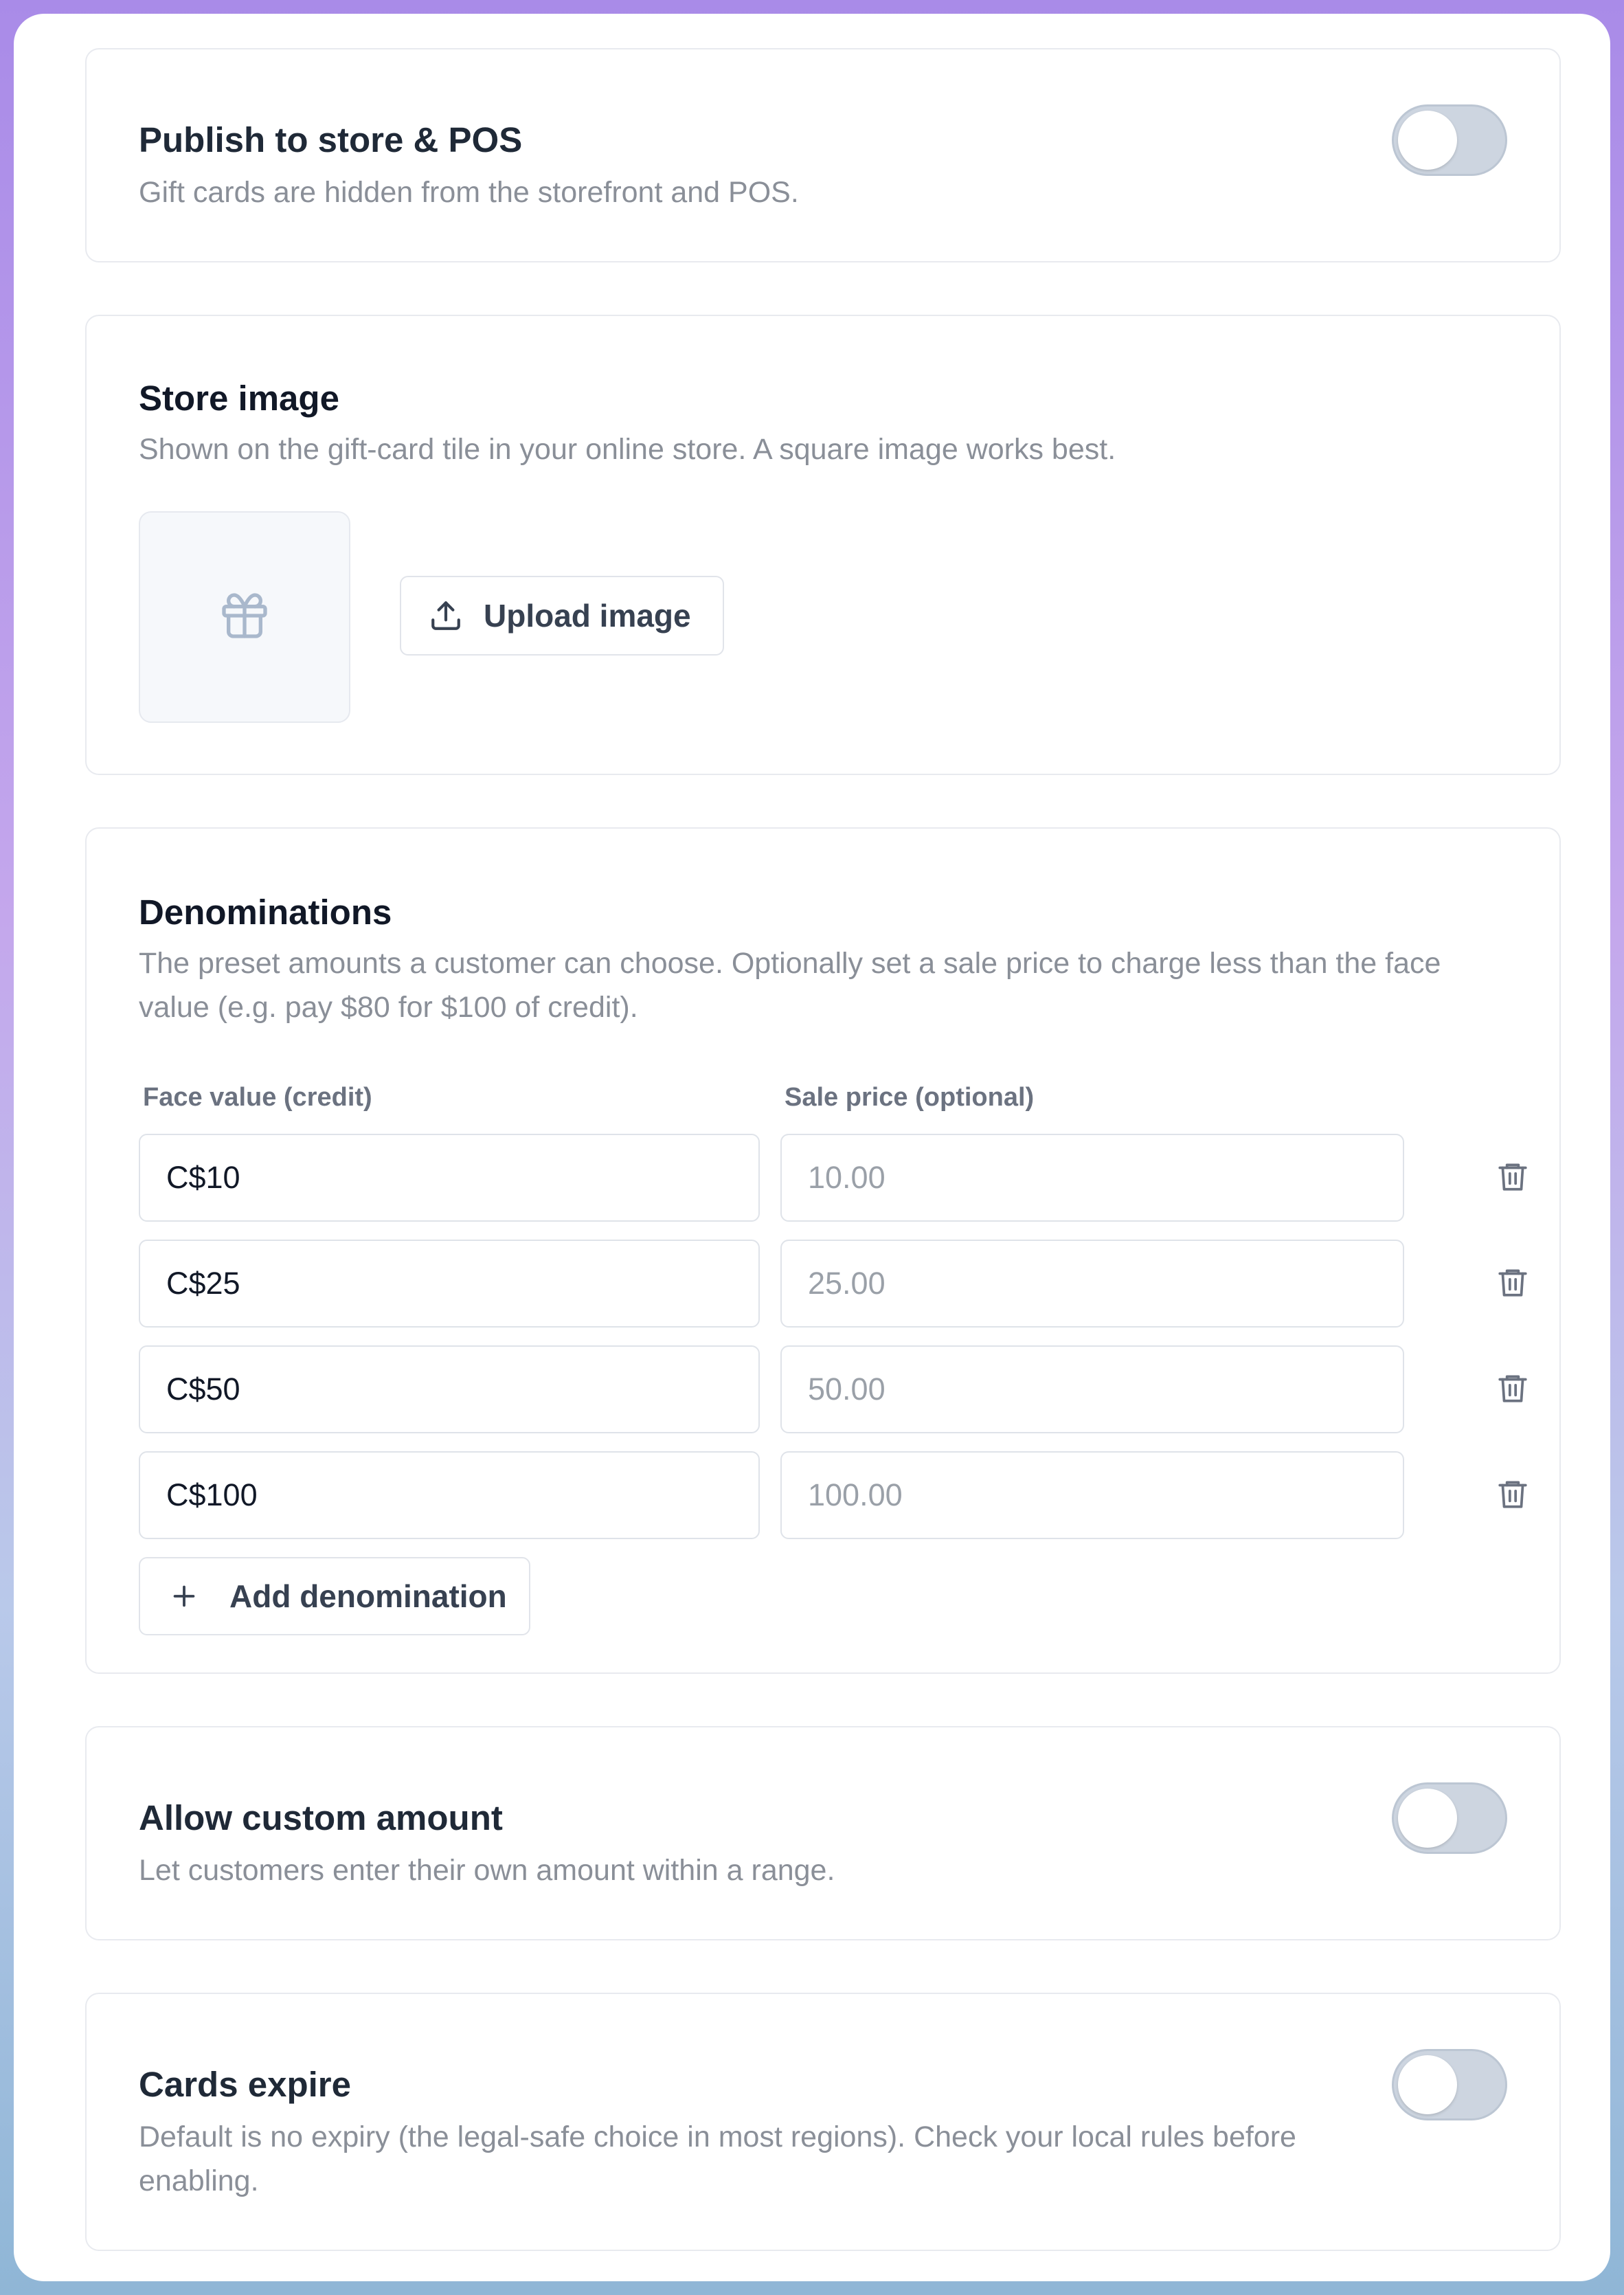  I want to click on add-denomination-label: Add denomination, so click(368, 1596).